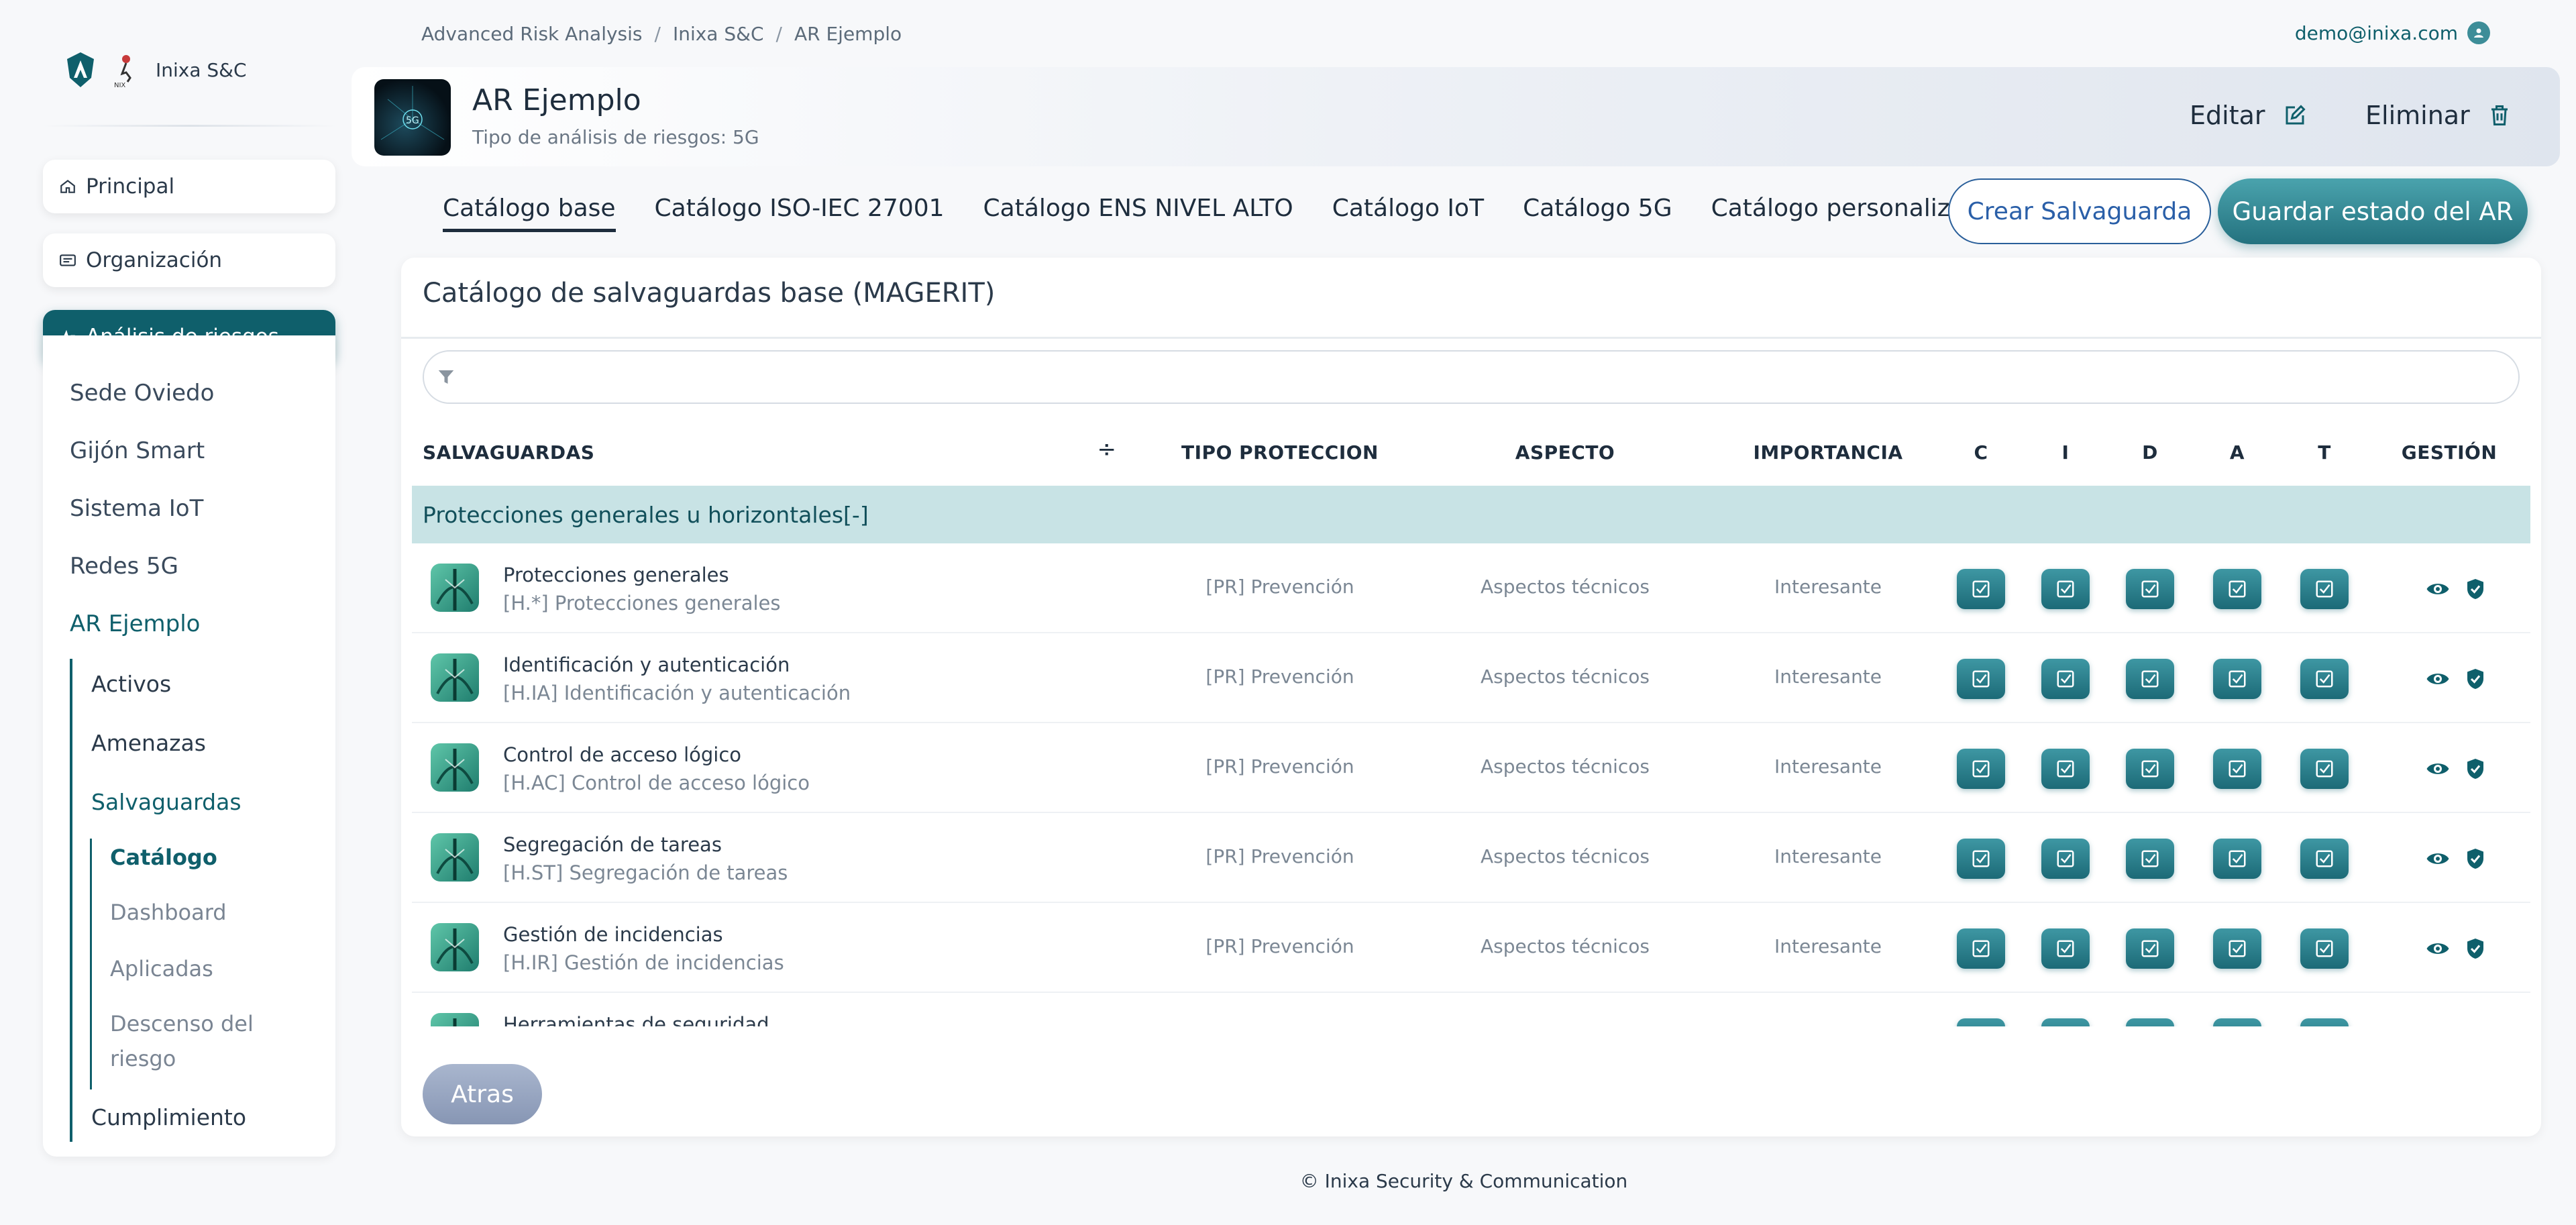  What do you see at coordinates (645, 872) in the screenshot?
I see `safeguard-code: [H.ST] Segregación de tareas` at bounding box center [645, 872].